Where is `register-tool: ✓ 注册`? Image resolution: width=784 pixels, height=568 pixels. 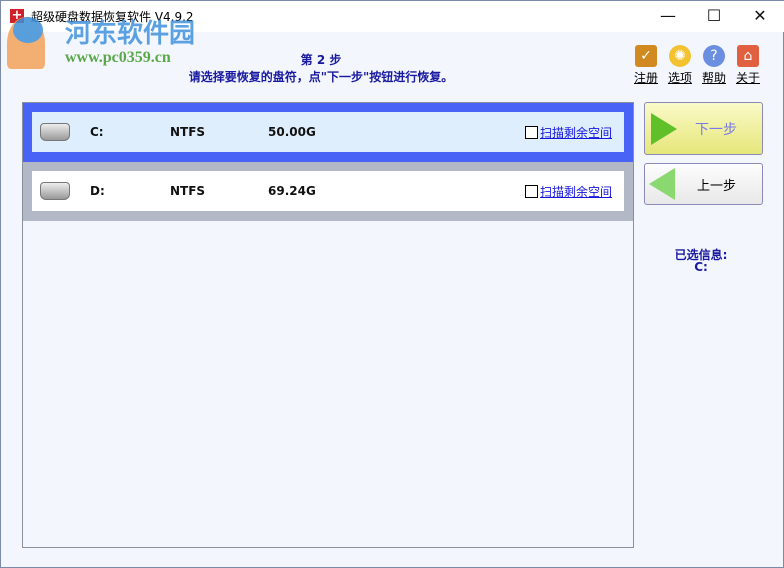 register-tool: ✓ 注册 is located at coordinates (646, 65).